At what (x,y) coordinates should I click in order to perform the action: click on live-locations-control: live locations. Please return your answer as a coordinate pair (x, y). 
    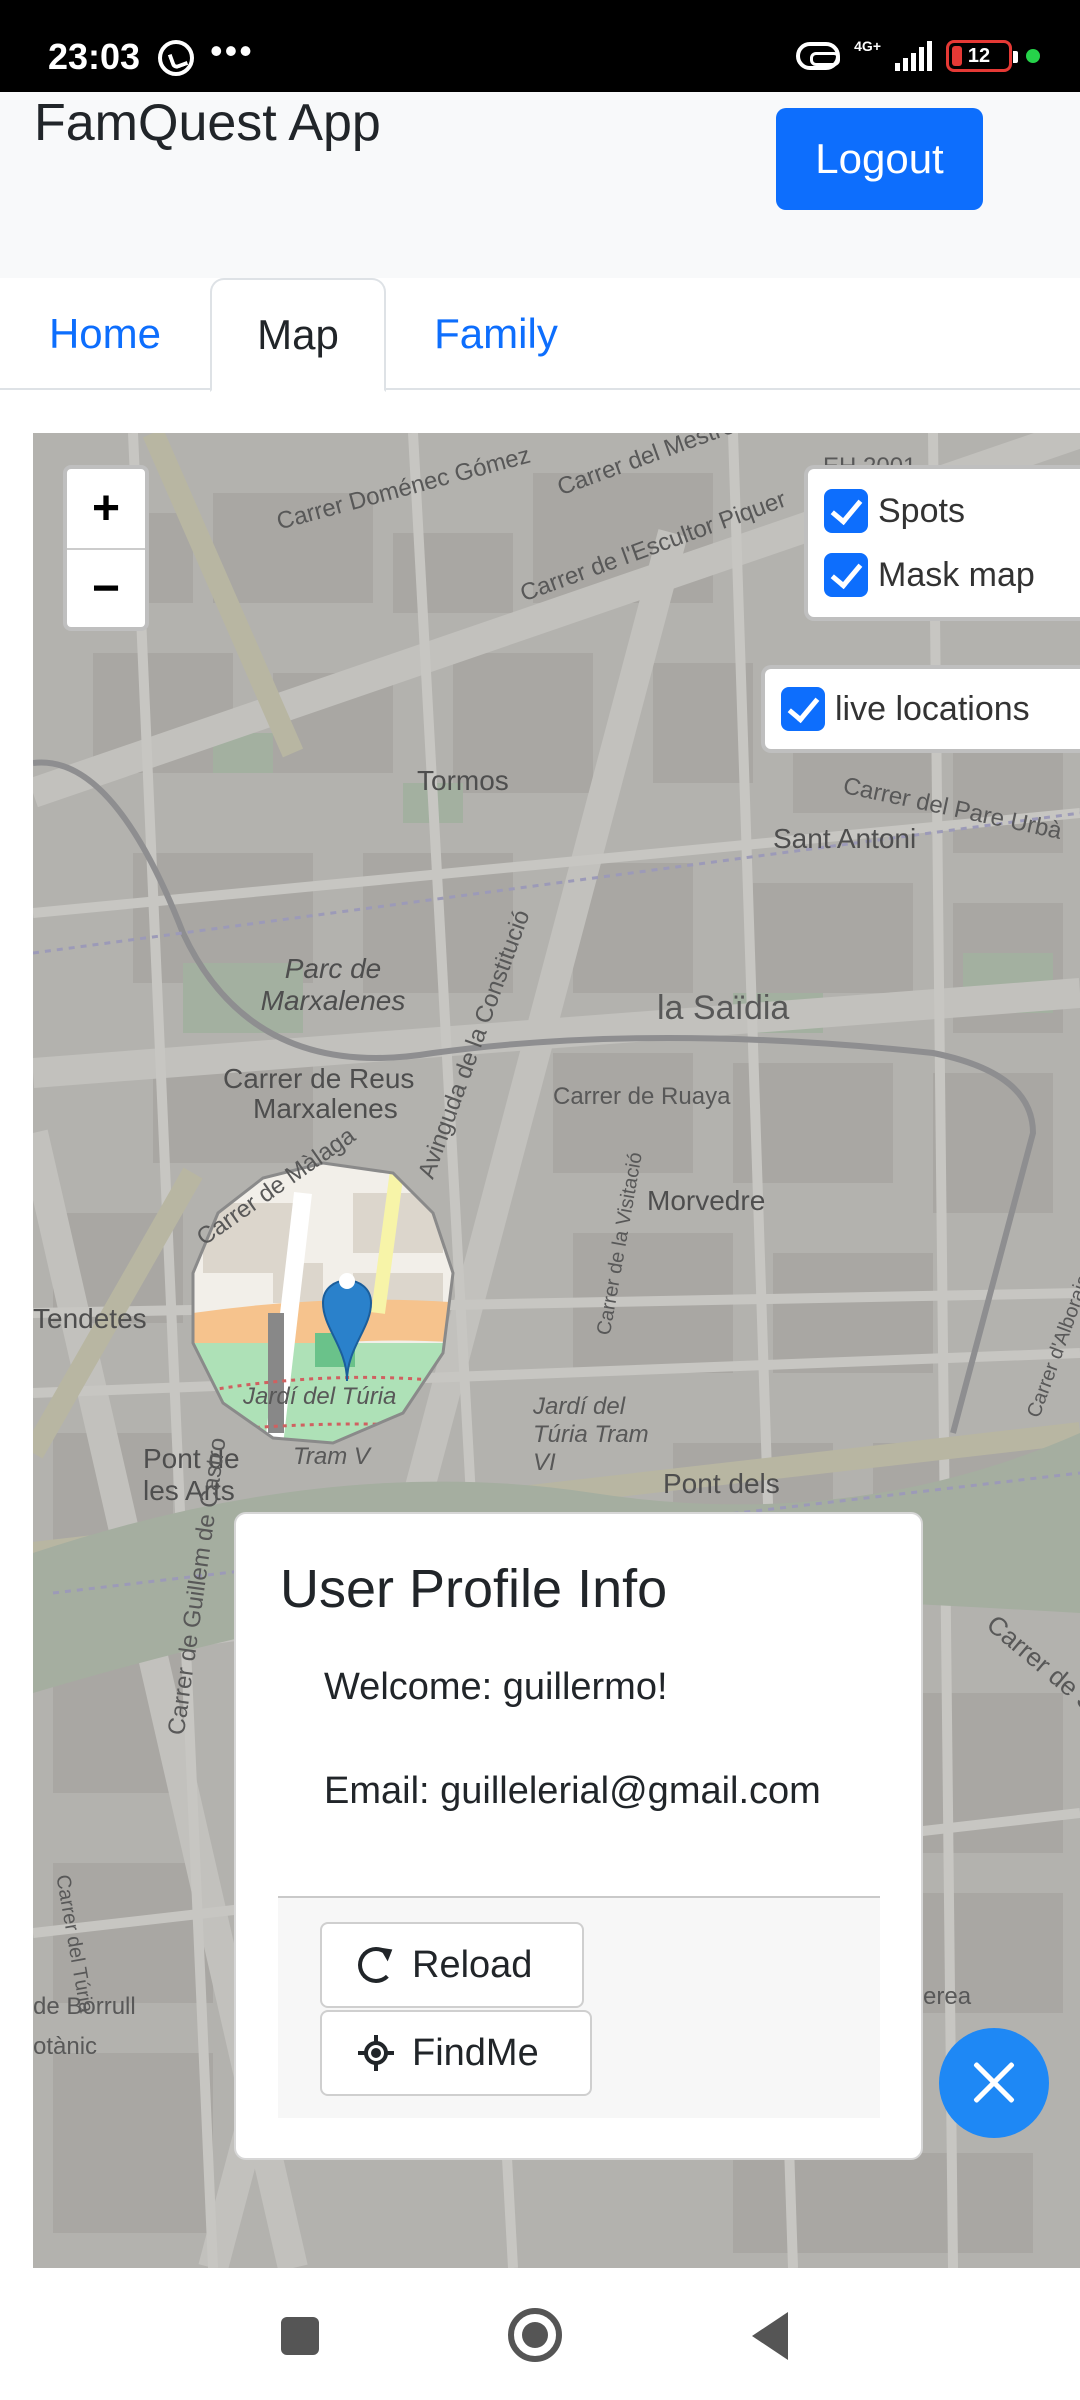
    Looking at the image, I should click on (920, 709).